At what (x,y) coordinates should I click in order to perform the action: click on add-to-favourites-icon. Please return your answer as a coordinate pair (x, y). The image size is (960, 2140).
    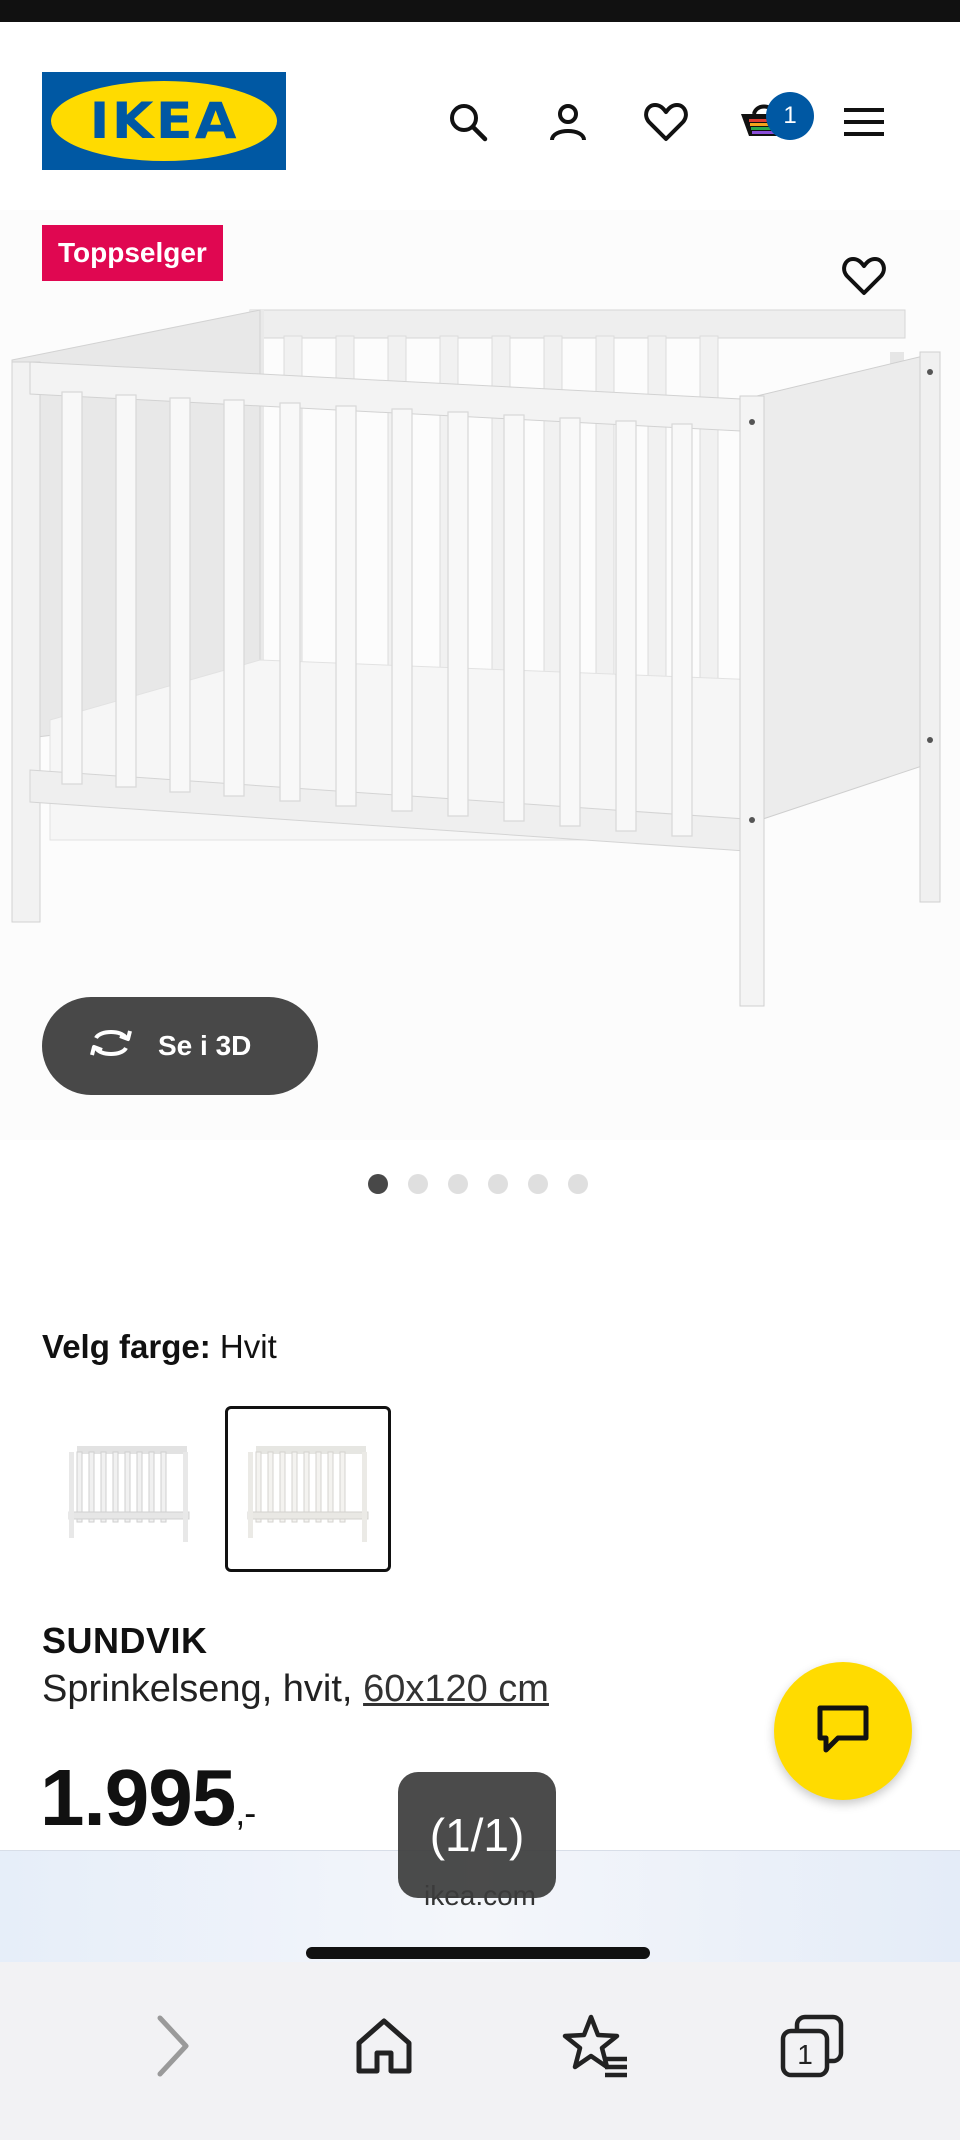
    Looking at the image, I should click on (864, 276).